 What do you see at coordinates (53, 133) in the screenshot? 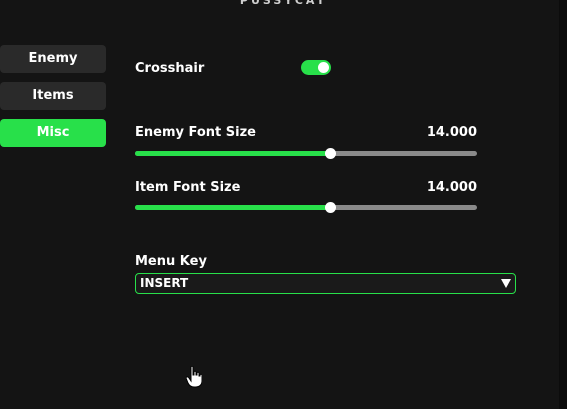
I see `tab-misc: Misc` at bounding box center [53, 133].